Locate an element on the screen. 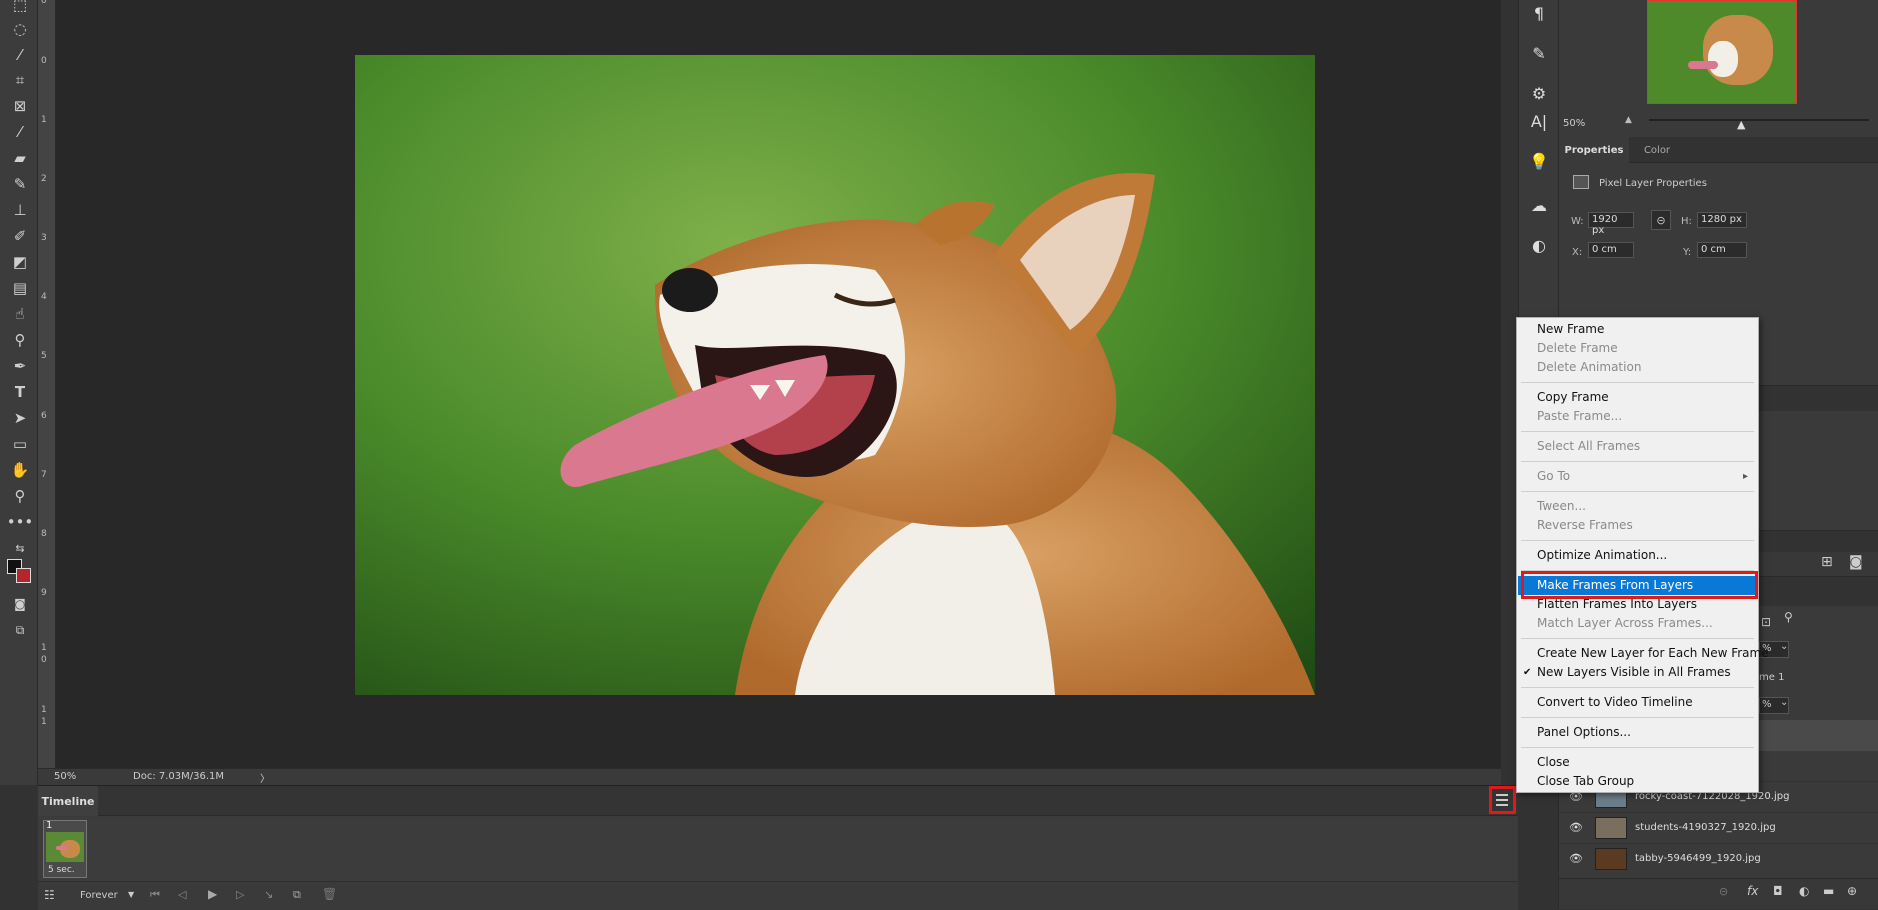 This screenshot has height=910, width=1878. layer-name: tabby-5946499_1920.jpg is located at coordinates (1698, 858).